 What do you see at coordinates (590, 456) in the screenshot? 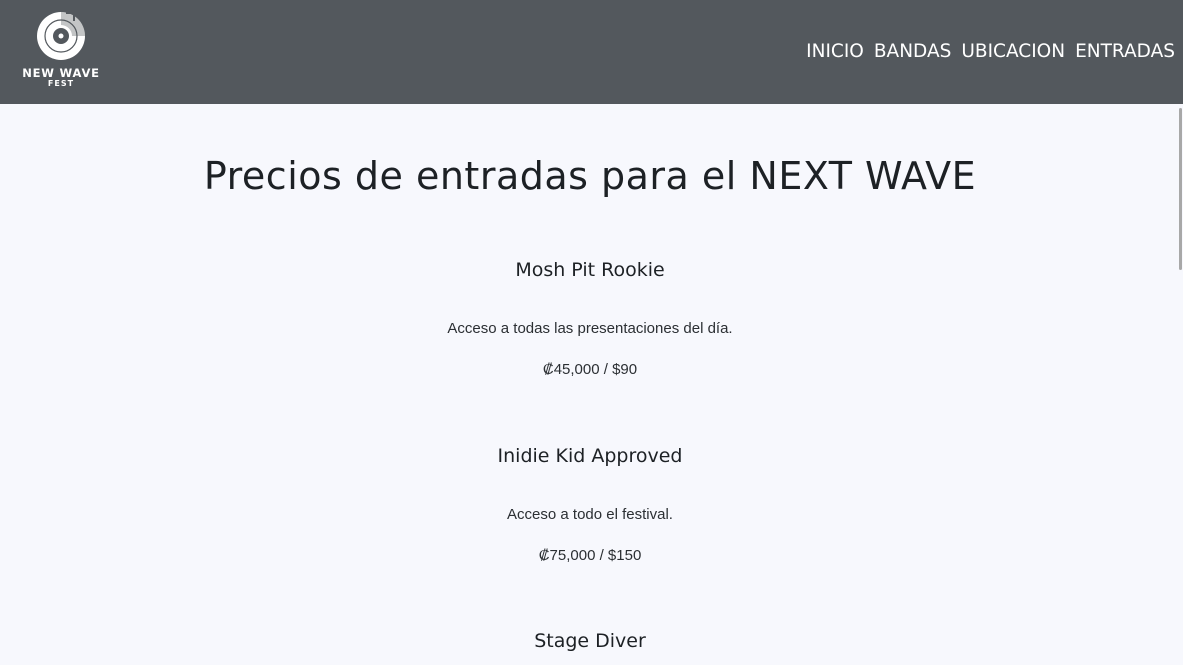
I see `ticket-name: Inidie Kid Approved` at bounding box center [590, 456].